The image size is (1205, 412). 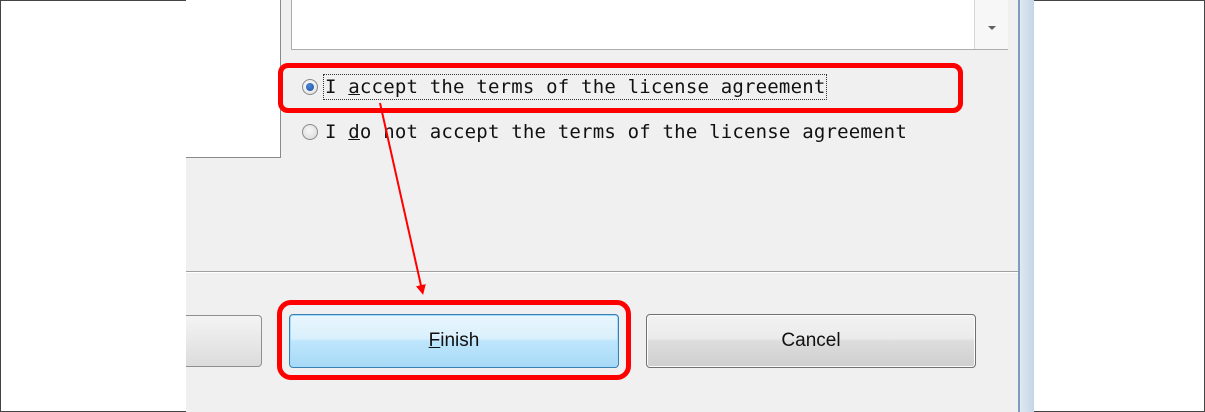 What do you see at coordinates (602, 272) in the screenshot?
I see `button-bar-separator` at bounding box center [602, 272].